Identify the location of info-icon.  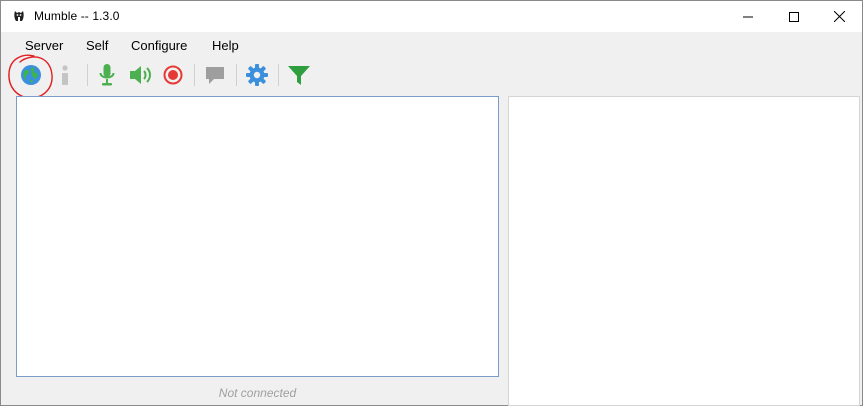
(65, 75).